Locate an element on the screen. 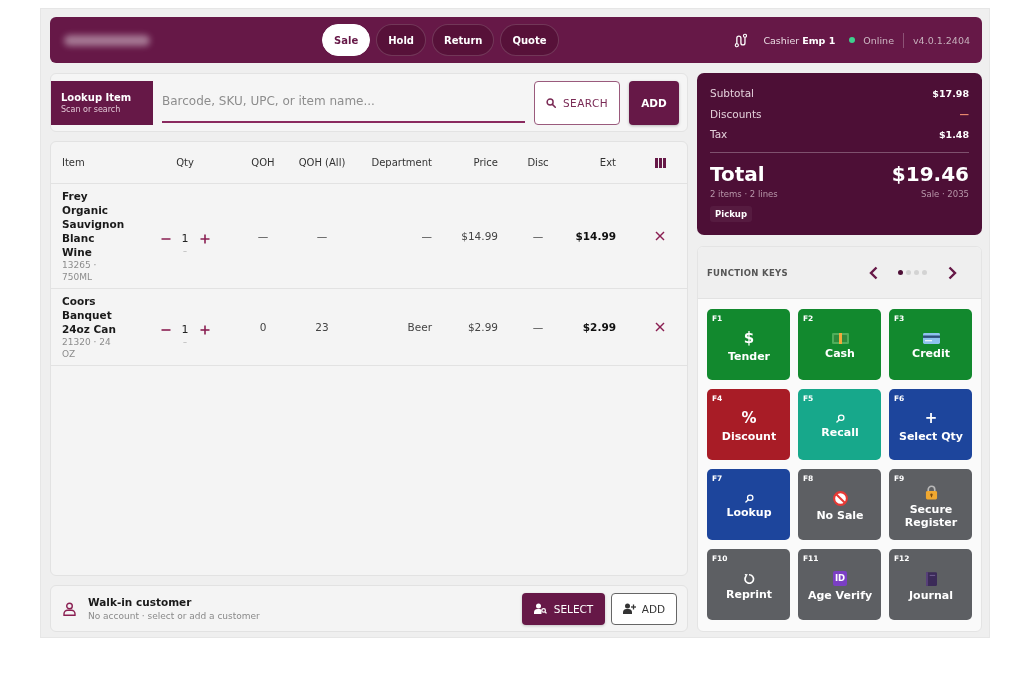  item-search-bar: Lookup Item Scan or search Barcode, SKU, UPC, or item name... SEARCH ADD is located at coordinates (369, 102).